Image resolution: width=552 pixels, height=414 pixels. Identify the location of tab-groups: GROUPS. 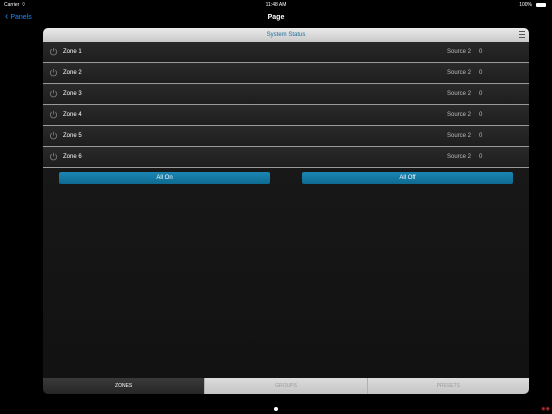
(285, 386).